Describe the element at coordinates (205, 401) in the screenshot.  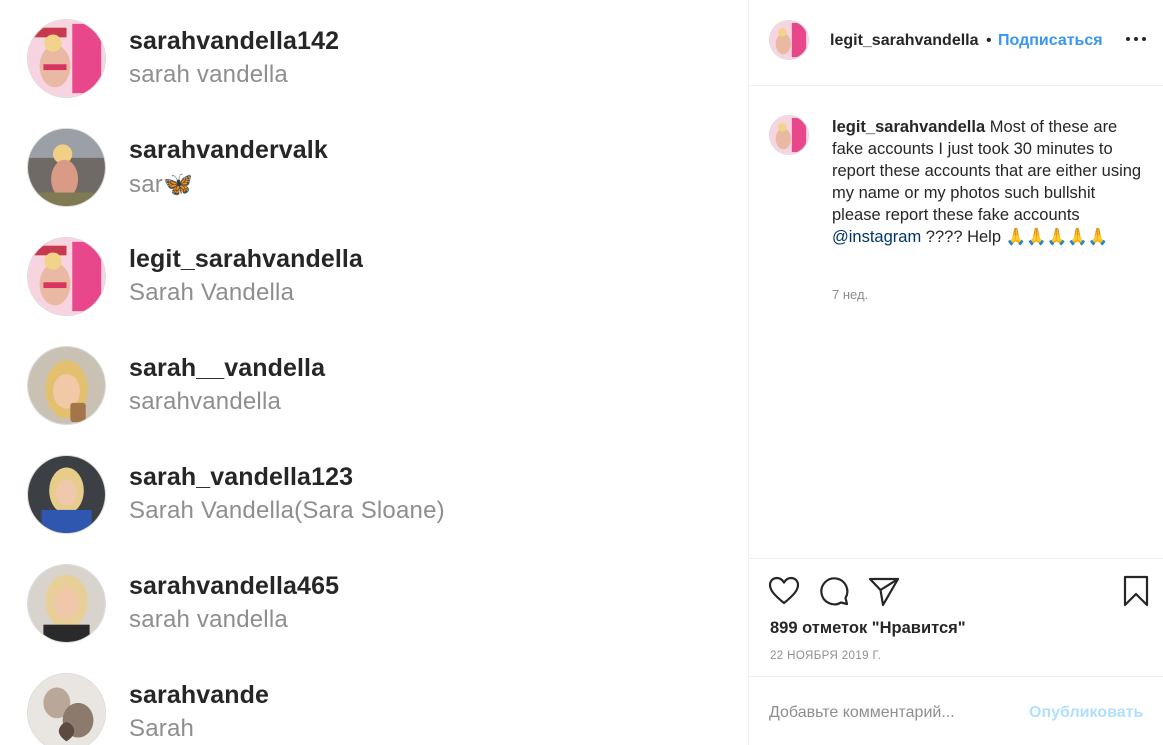
I see `result-fullname: sarahvandella` at that location.